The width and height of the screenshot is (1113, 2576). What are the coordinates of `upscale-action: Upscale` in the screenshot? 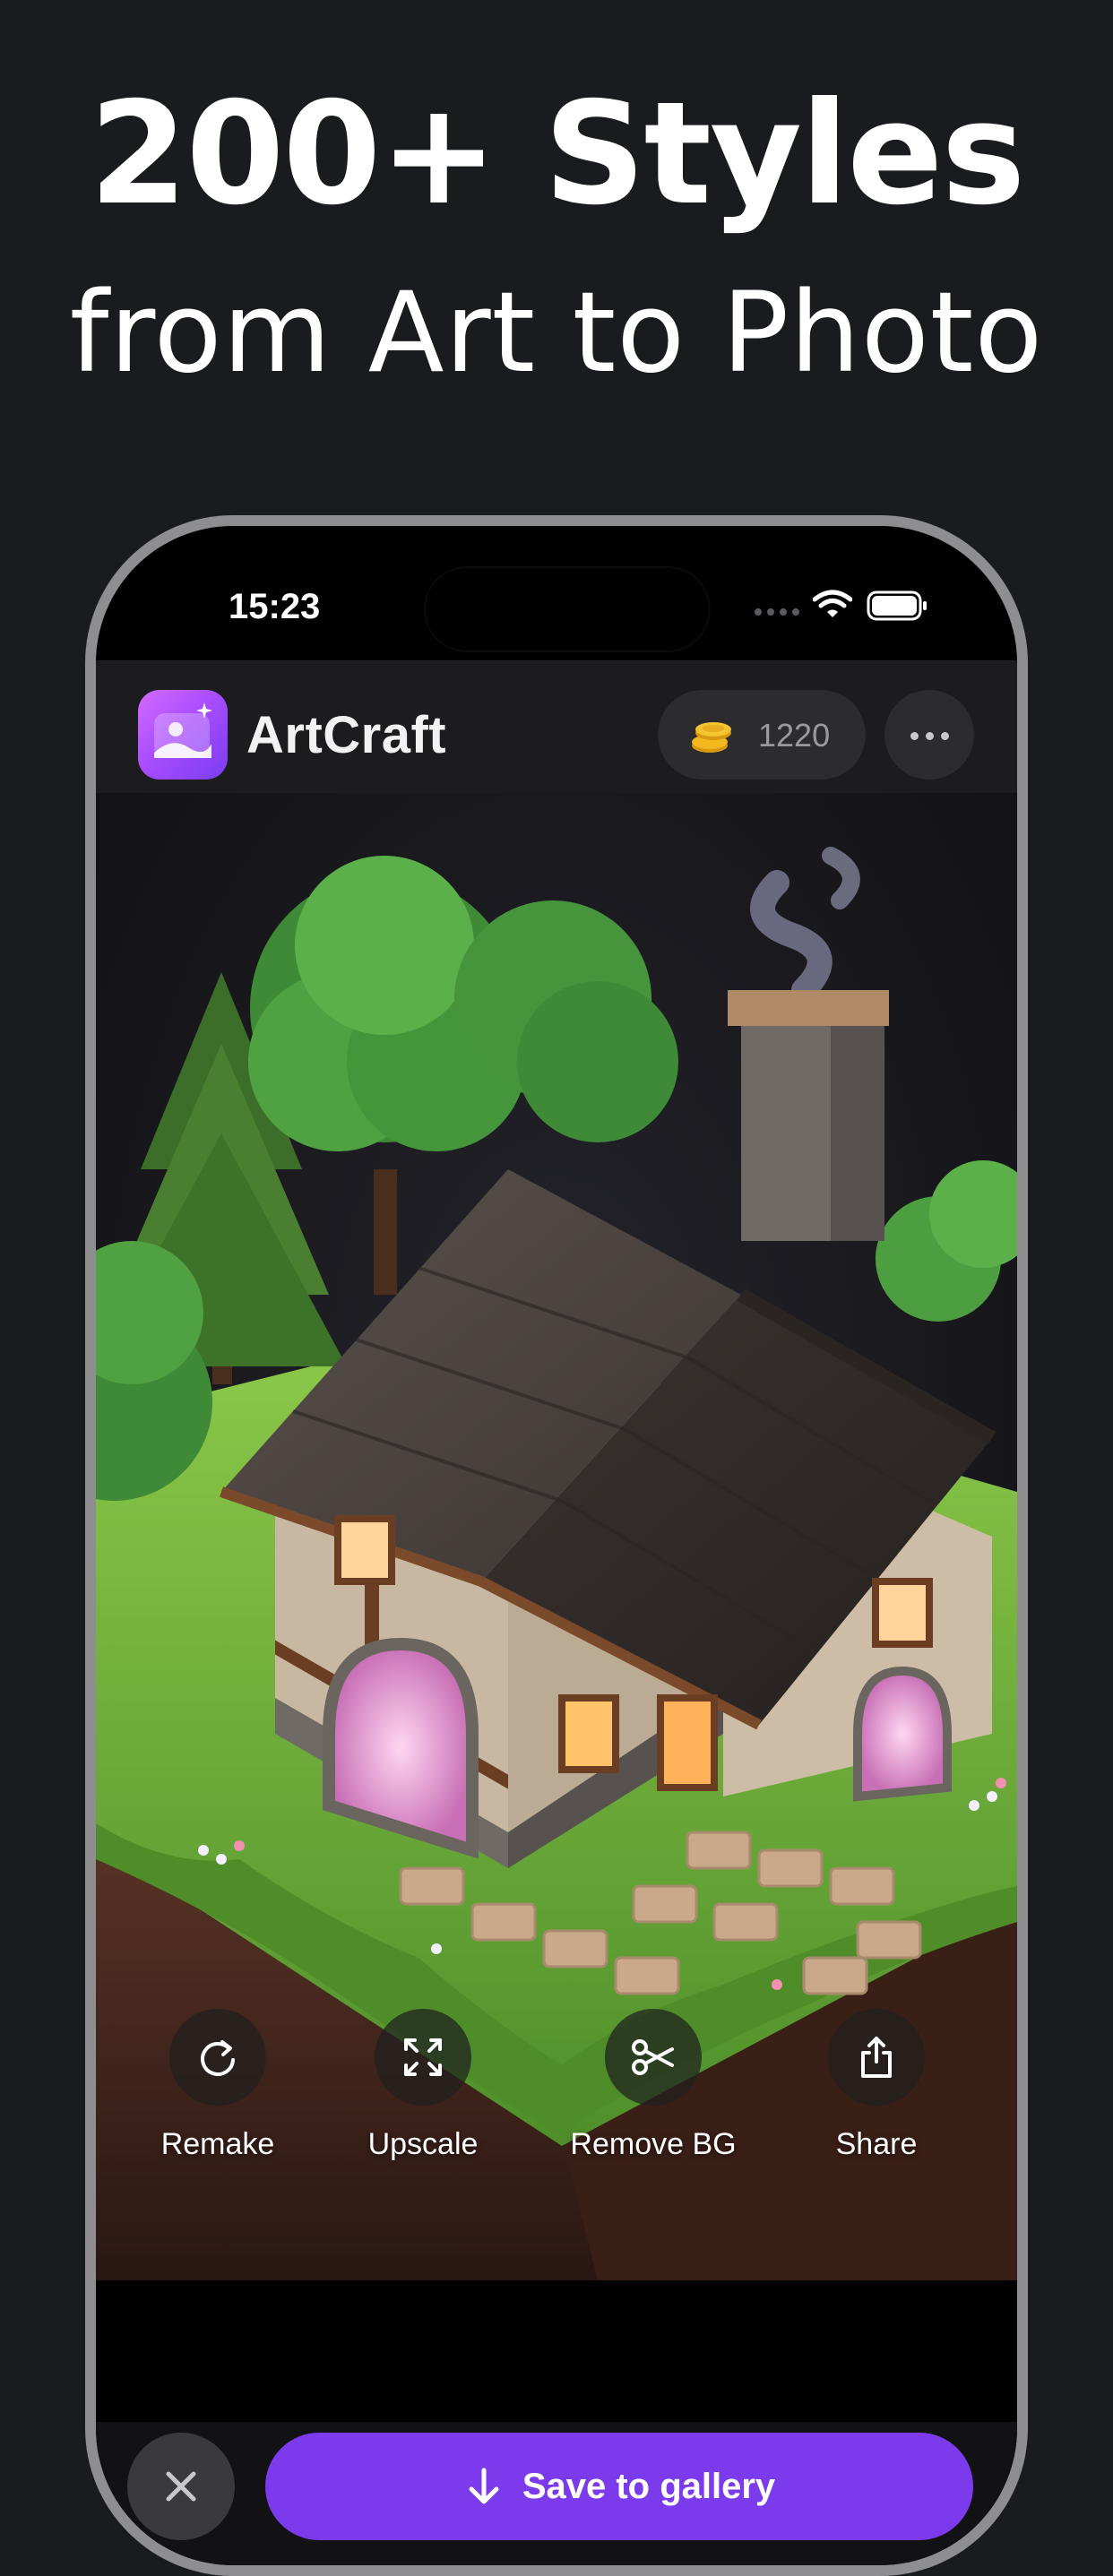 It's located at (423, 2085).